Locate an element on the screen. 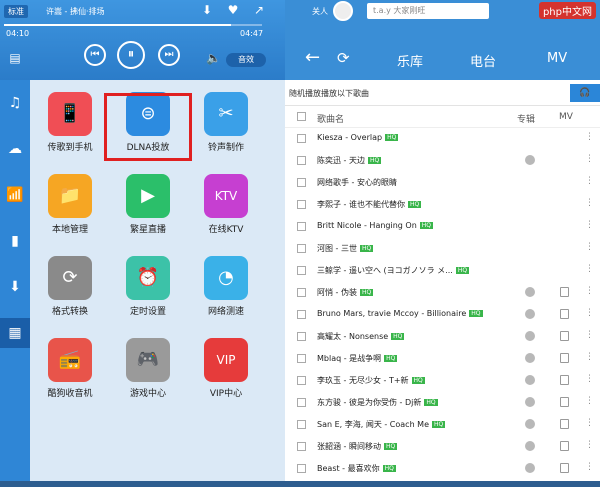 The width and height of the screenshot is (600, 487). heart-icon: ♥ is located at coordinates (233, 10).